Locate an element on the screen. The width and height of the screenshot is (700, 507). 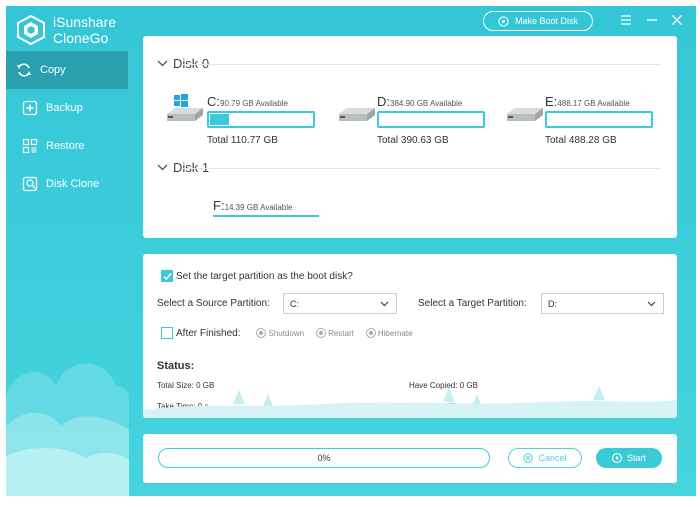
cancel-button: Cancel is located at coordinates (545, 458).